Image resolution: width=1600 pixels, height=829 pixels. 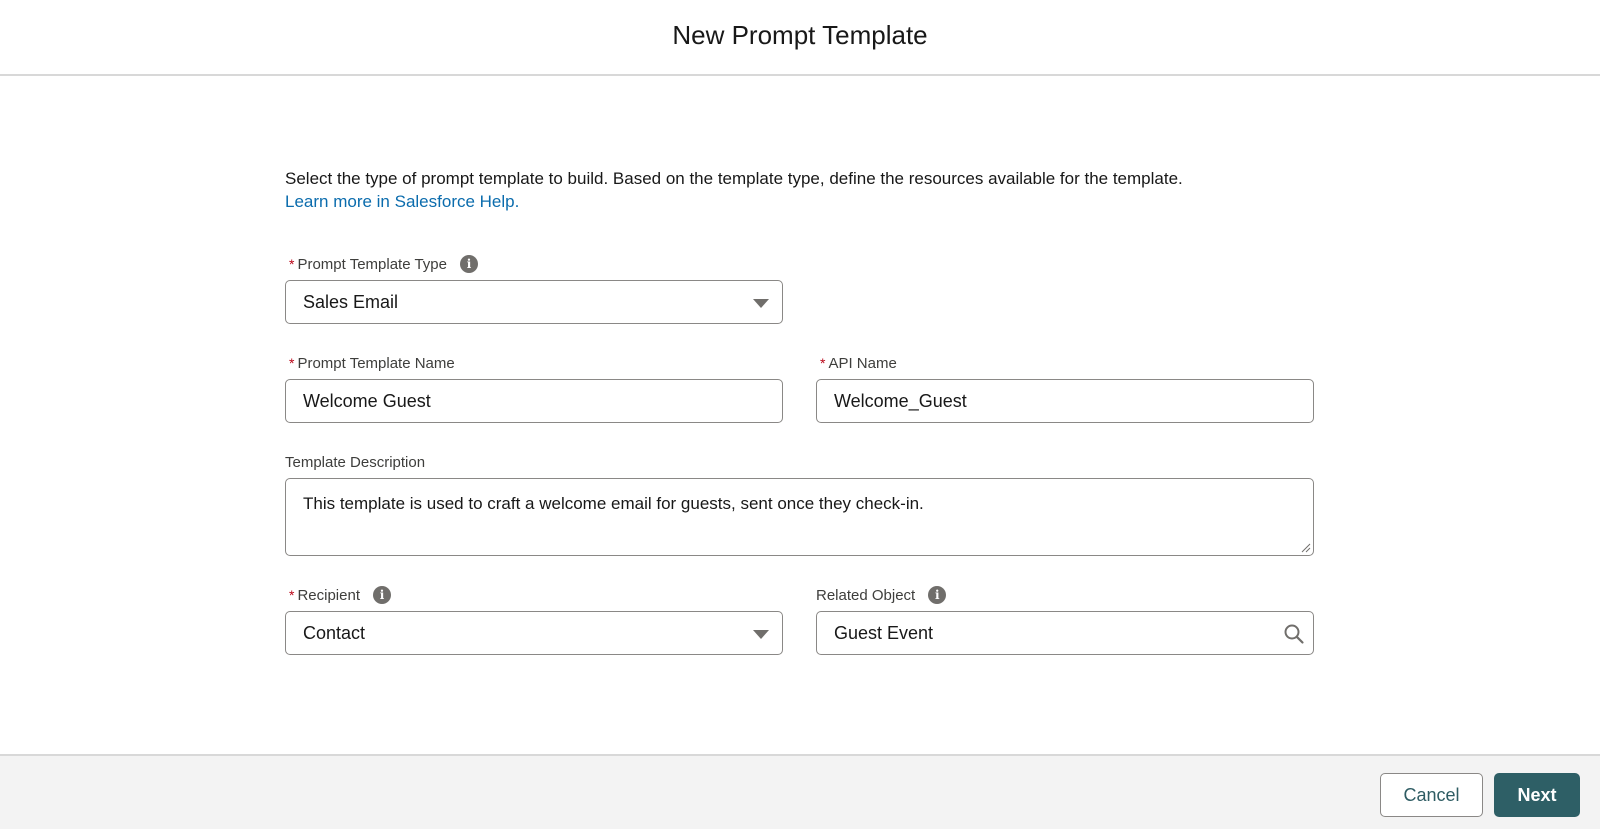 I want to click on help-link: Learn more in Salesforce Help., so click(x=402, y=201).